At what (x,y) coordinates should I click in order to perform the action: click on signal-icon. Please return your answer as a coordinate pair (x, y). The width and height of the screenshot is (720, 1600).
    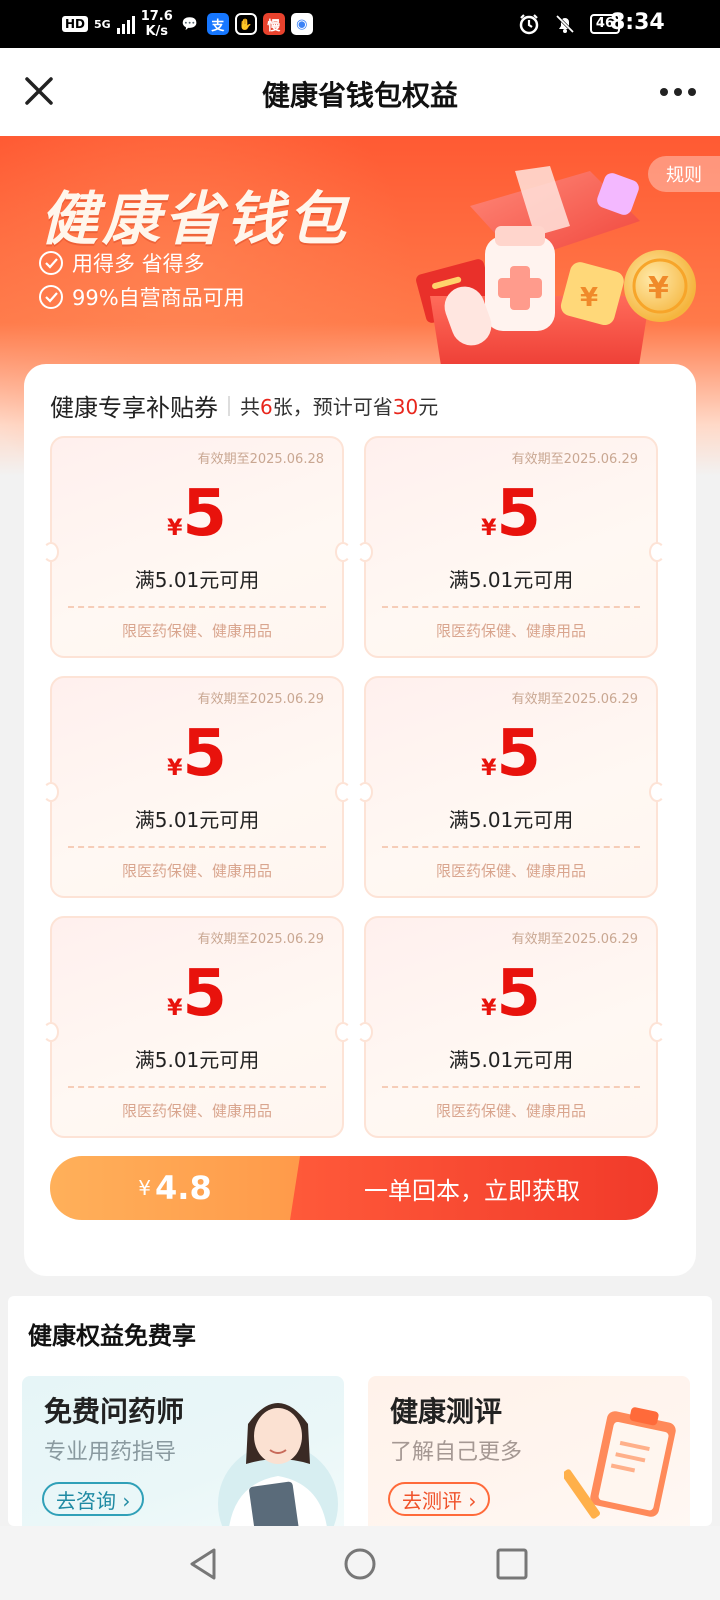
    Looking at the image, I should click on (125, 24).